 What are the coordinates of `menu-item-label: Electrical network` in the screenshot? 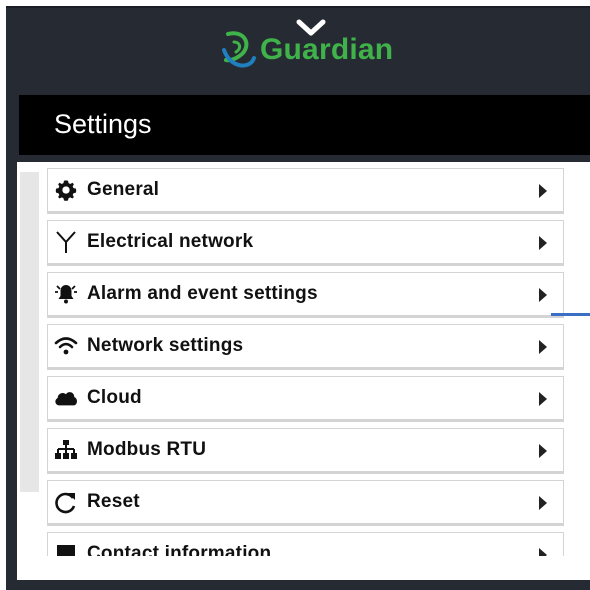 It's located at (170, 241).